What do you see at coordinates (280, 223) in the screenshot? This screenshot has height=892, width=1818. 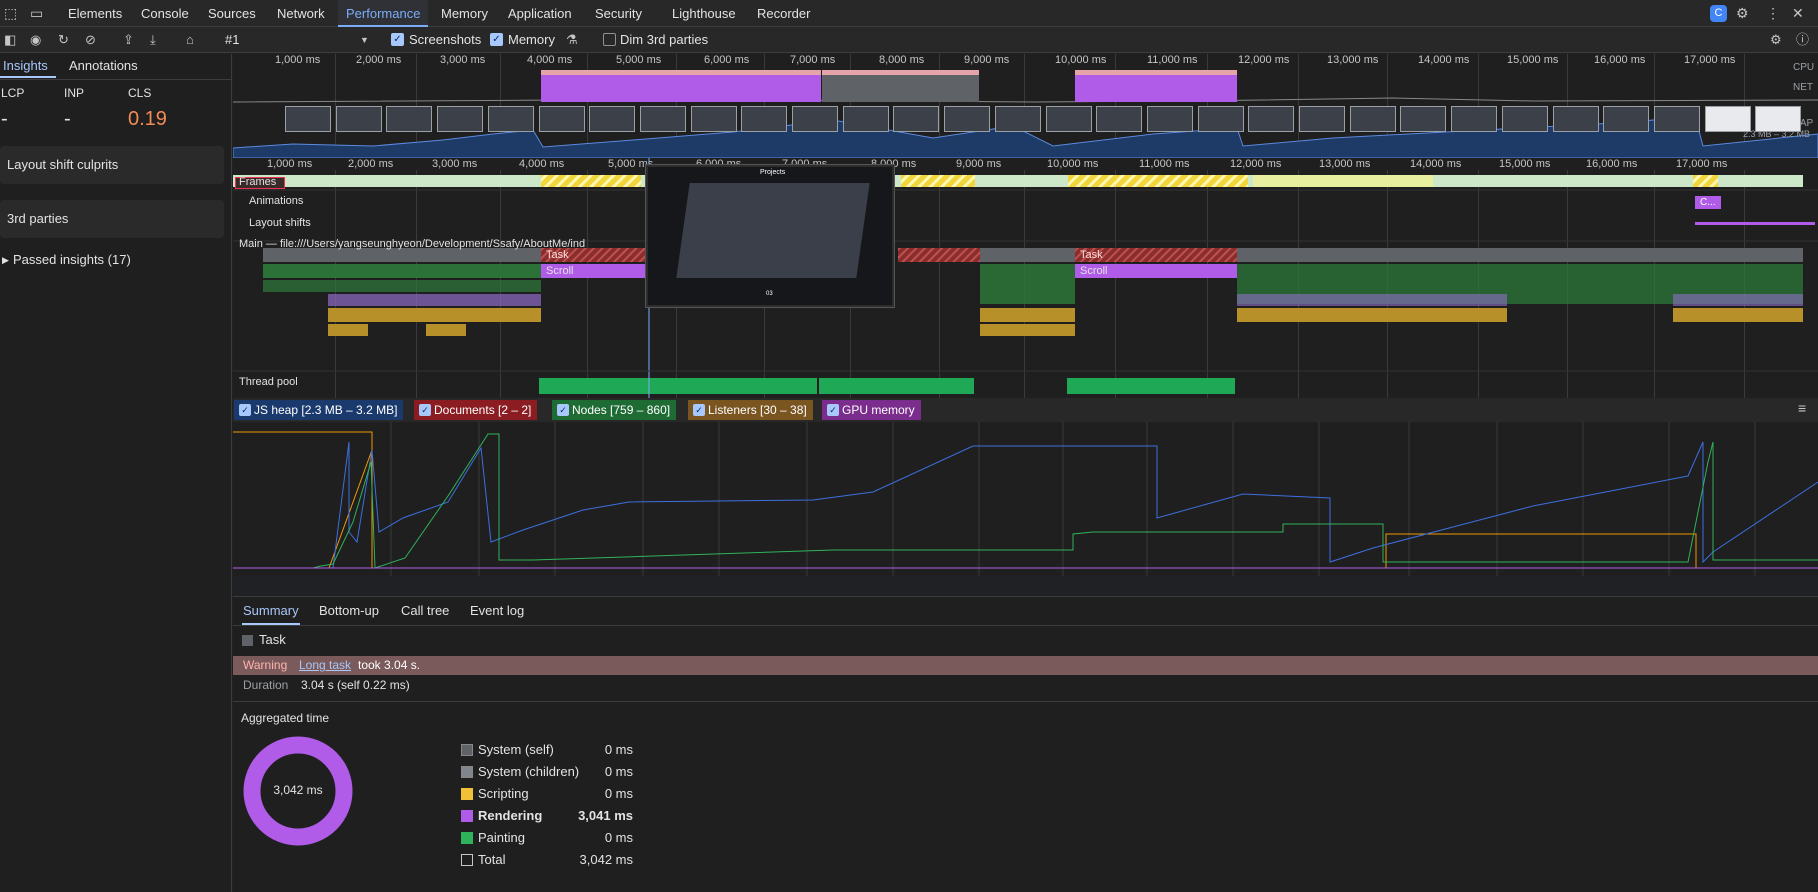 I see `layout-shifts-label: Layout shifts` at bounding box center [280, 223].